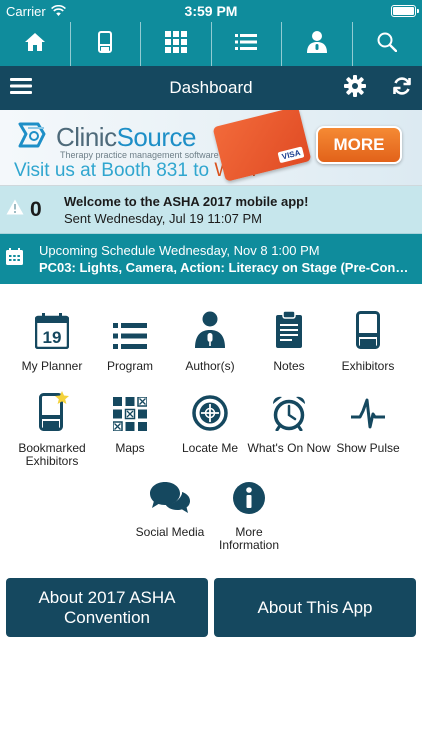 The image size is (422, 750). What do you see at coordinates (52, 454) in the screenshot?
I see `grid-label: Bookmarked Exhibitors` at bounding box center [52, 454].